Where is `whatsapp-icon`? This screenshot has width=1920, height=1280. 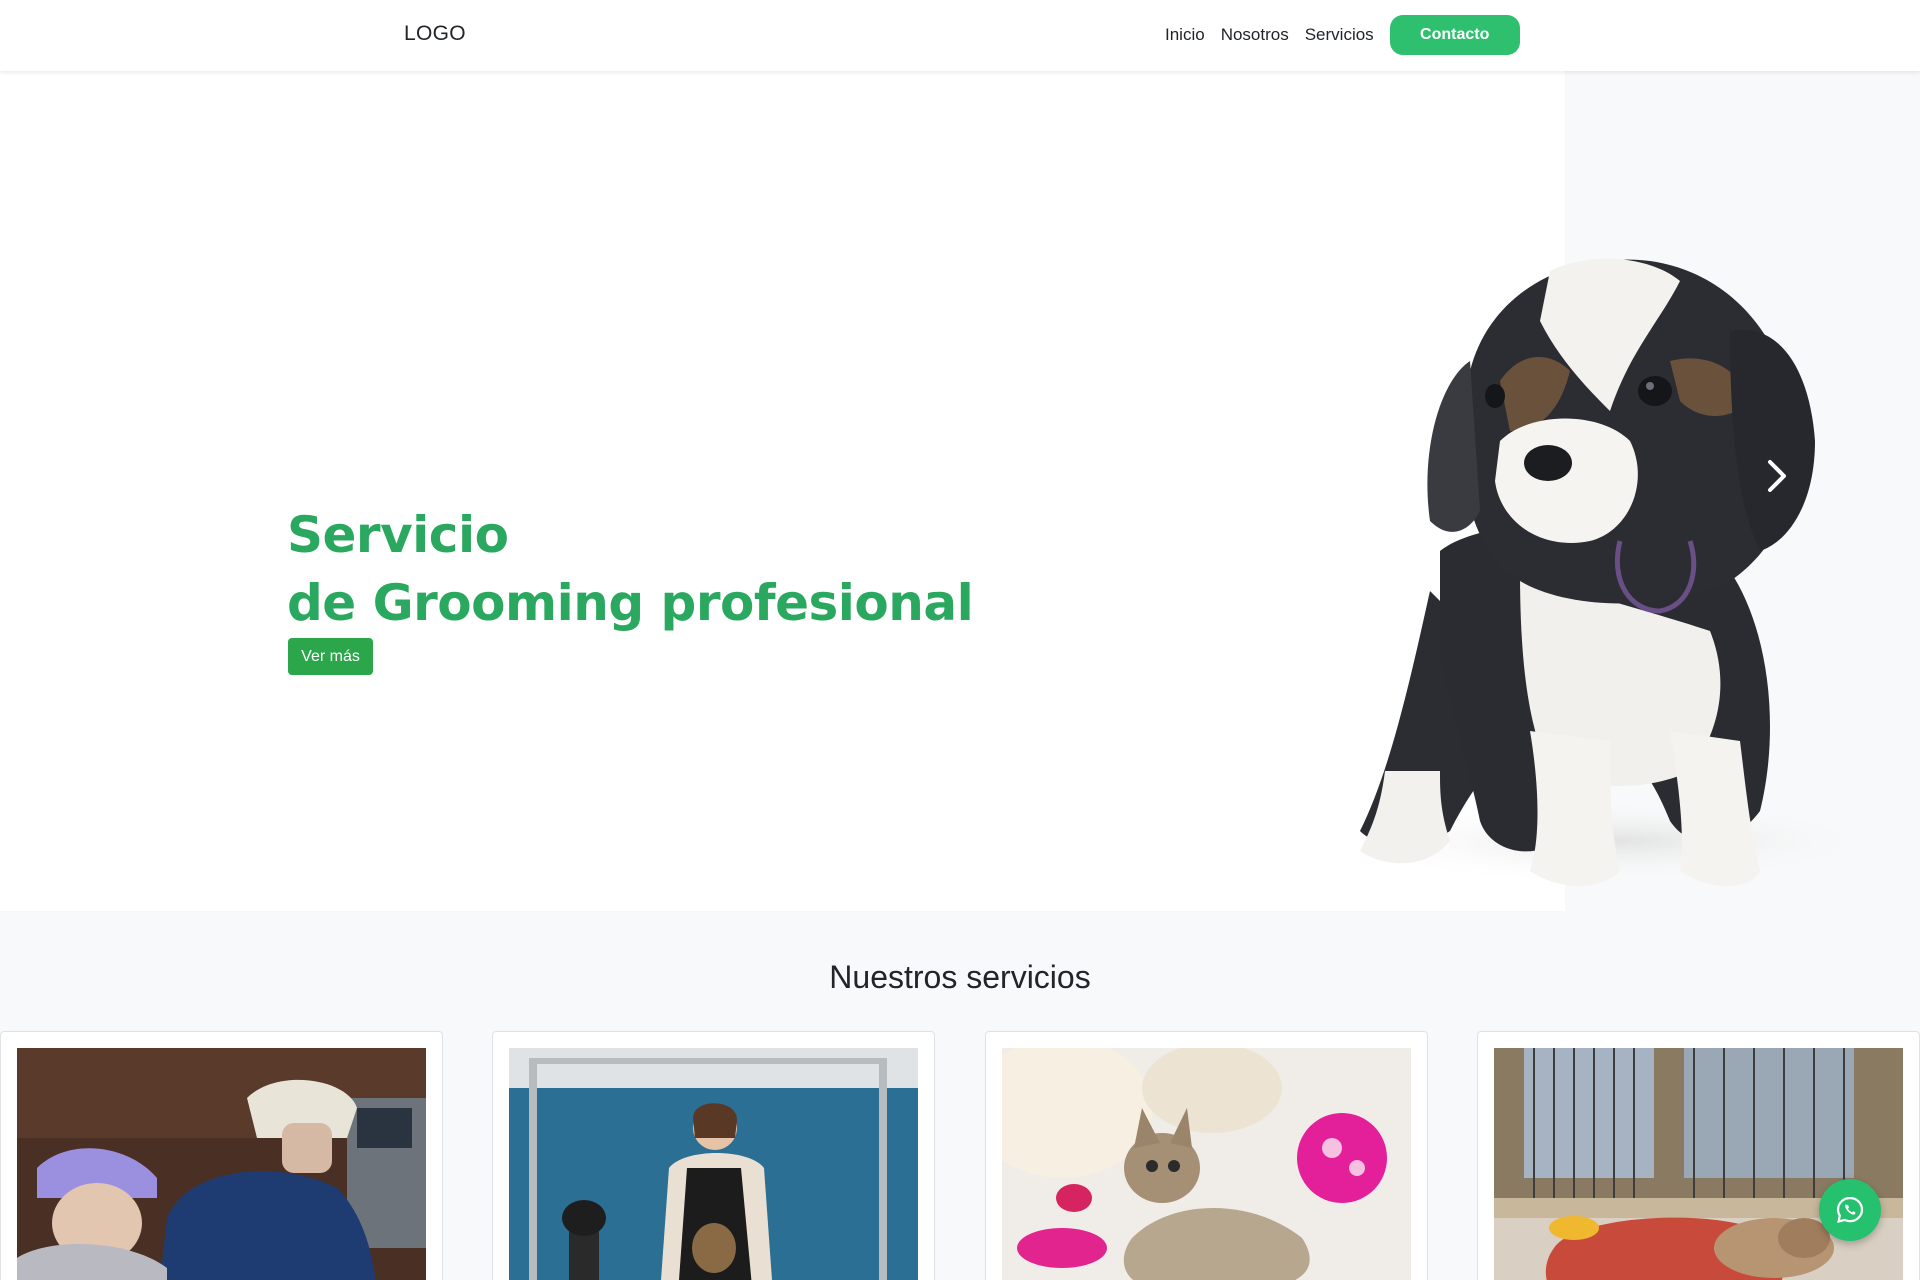 whatsapp-icon is located at coordinates (1850, 1210).